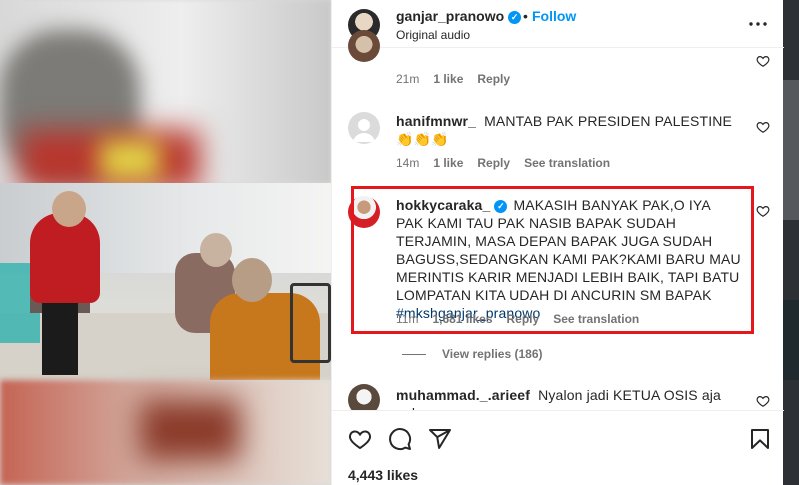  Describe the element at coordinates (791, 242) in the screenshot. I see `next-post-edge` at that location.